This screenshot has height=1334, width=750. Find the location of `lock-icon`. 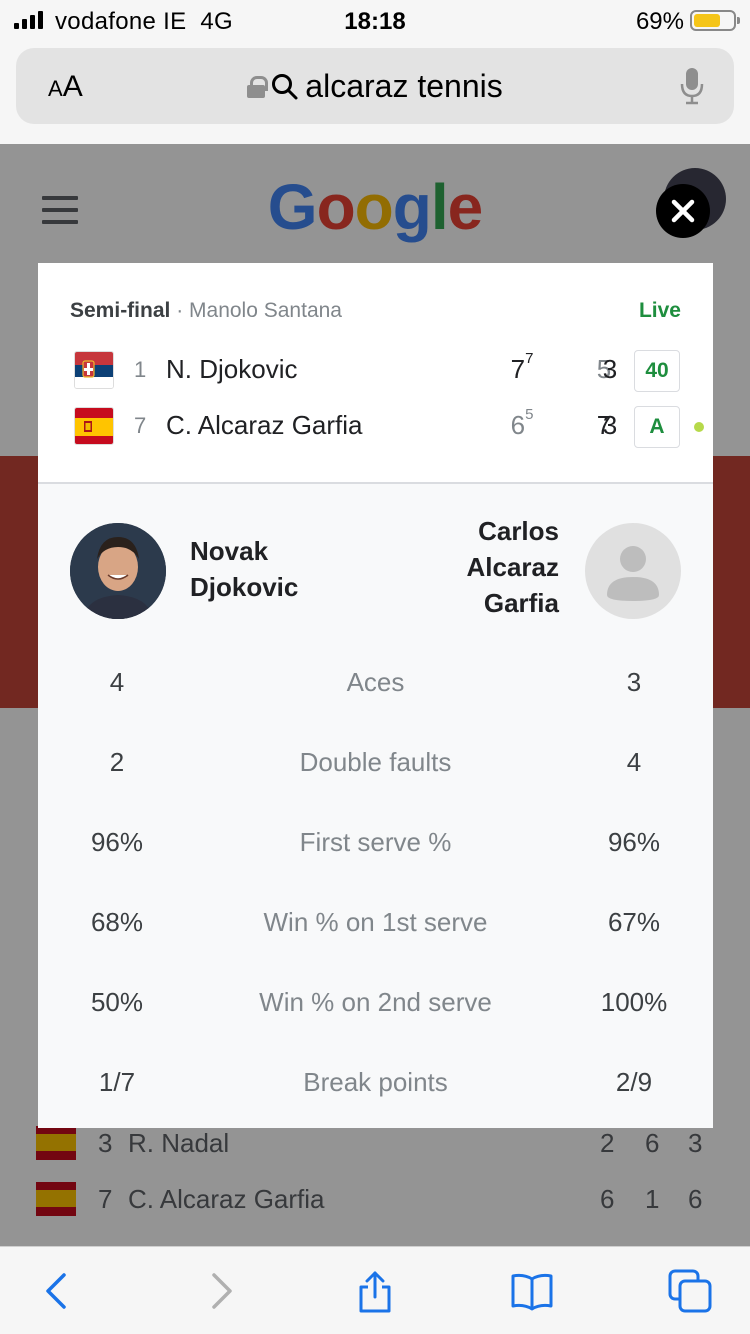

lock-icon is located at coordinates (258, 86).